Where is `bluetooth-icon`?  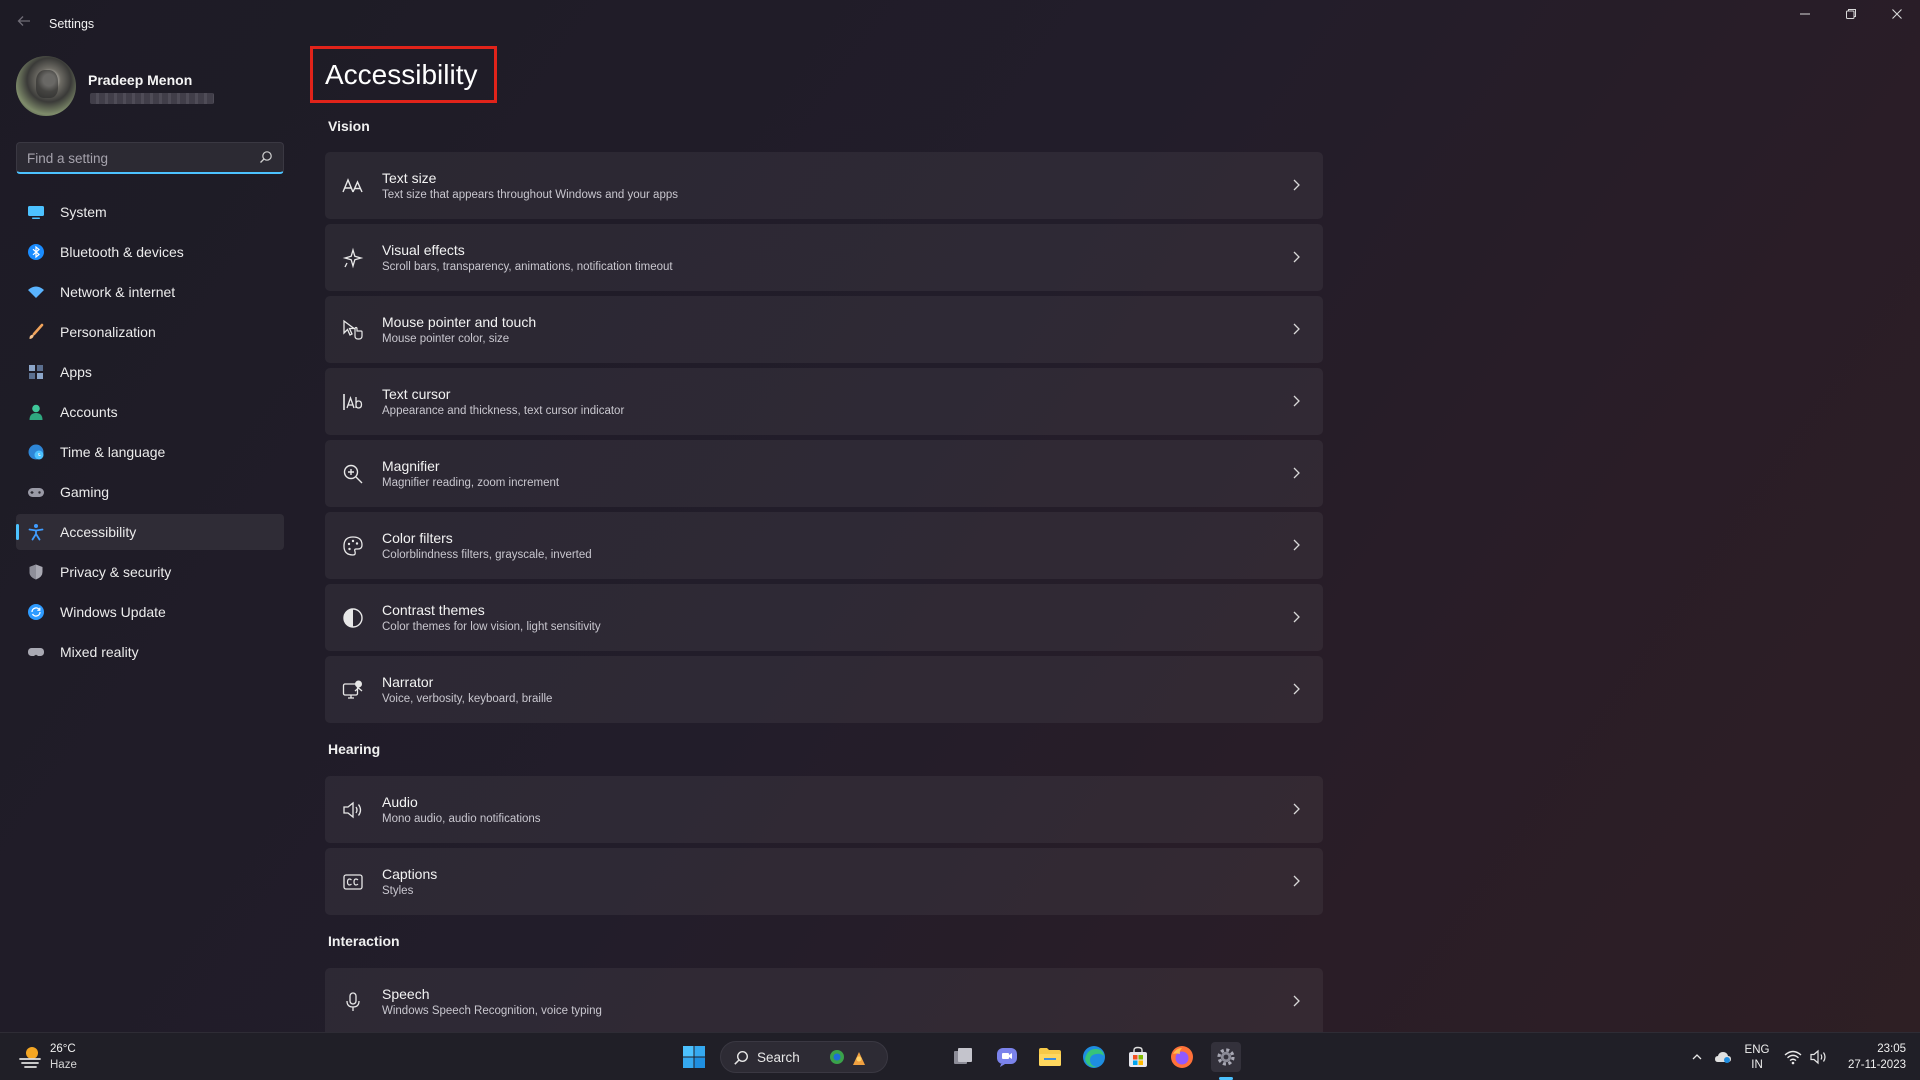
bluetooth-icon is located at coordinates (36, 252).